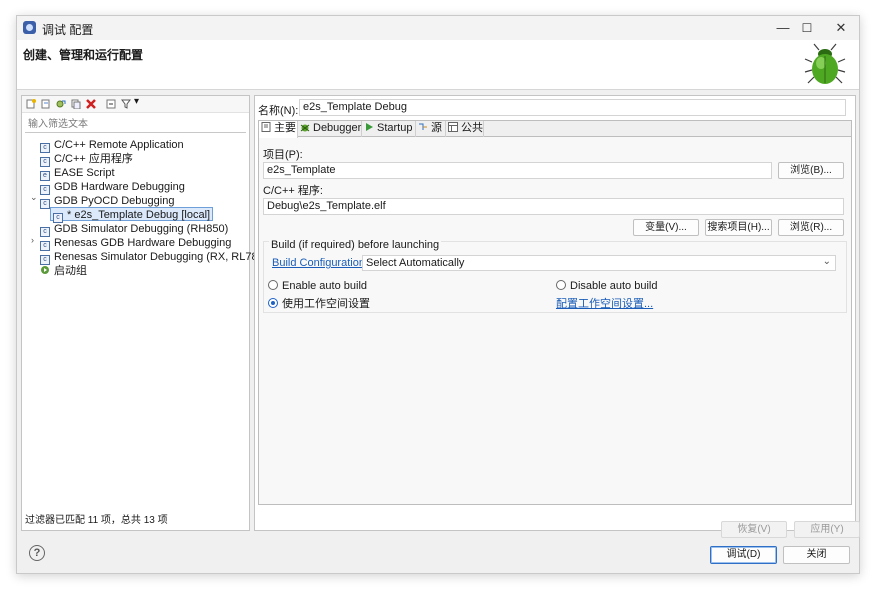  What do you see at coordinates (63, 271) in the screenshot?
I see `tree-item-launch-group: 启动组` at bounding box center [63, 271].